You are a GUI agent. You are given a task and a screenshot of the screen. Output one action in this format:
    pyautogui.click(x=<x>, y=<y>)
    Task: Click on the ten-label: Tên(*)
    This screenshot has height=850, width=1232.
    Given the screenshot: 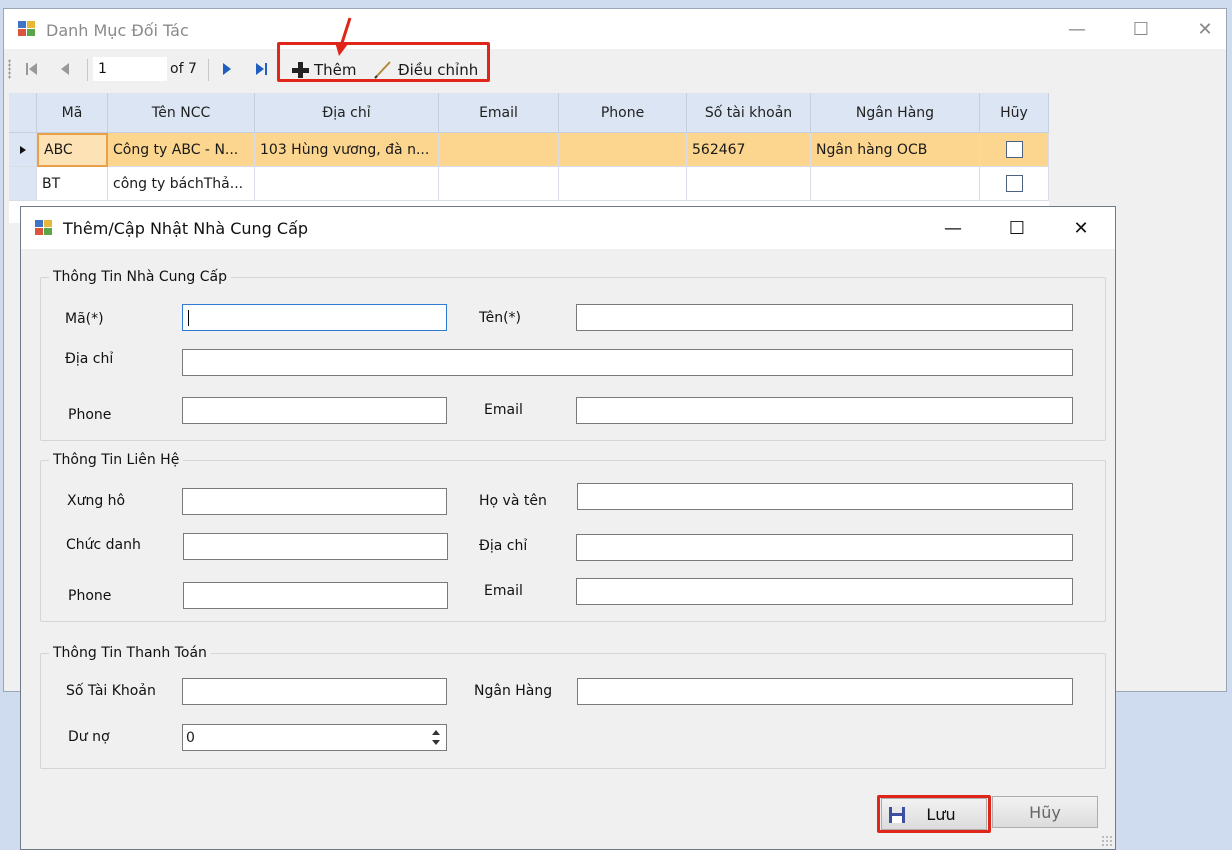 What is the action you would take?
    pyautogui.click(x=500, y=318)
    